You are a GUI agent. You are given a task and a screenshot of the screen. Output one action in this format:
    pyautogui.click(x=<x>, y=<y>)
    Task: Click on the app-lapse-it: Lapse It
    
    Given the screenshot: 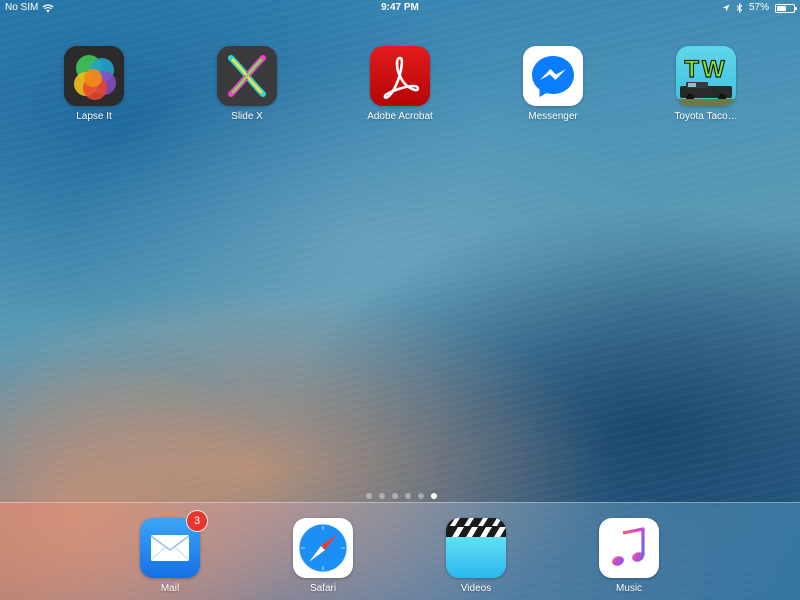 What is the action you would take?
    pyautogui.click(x=94, y=84)
    